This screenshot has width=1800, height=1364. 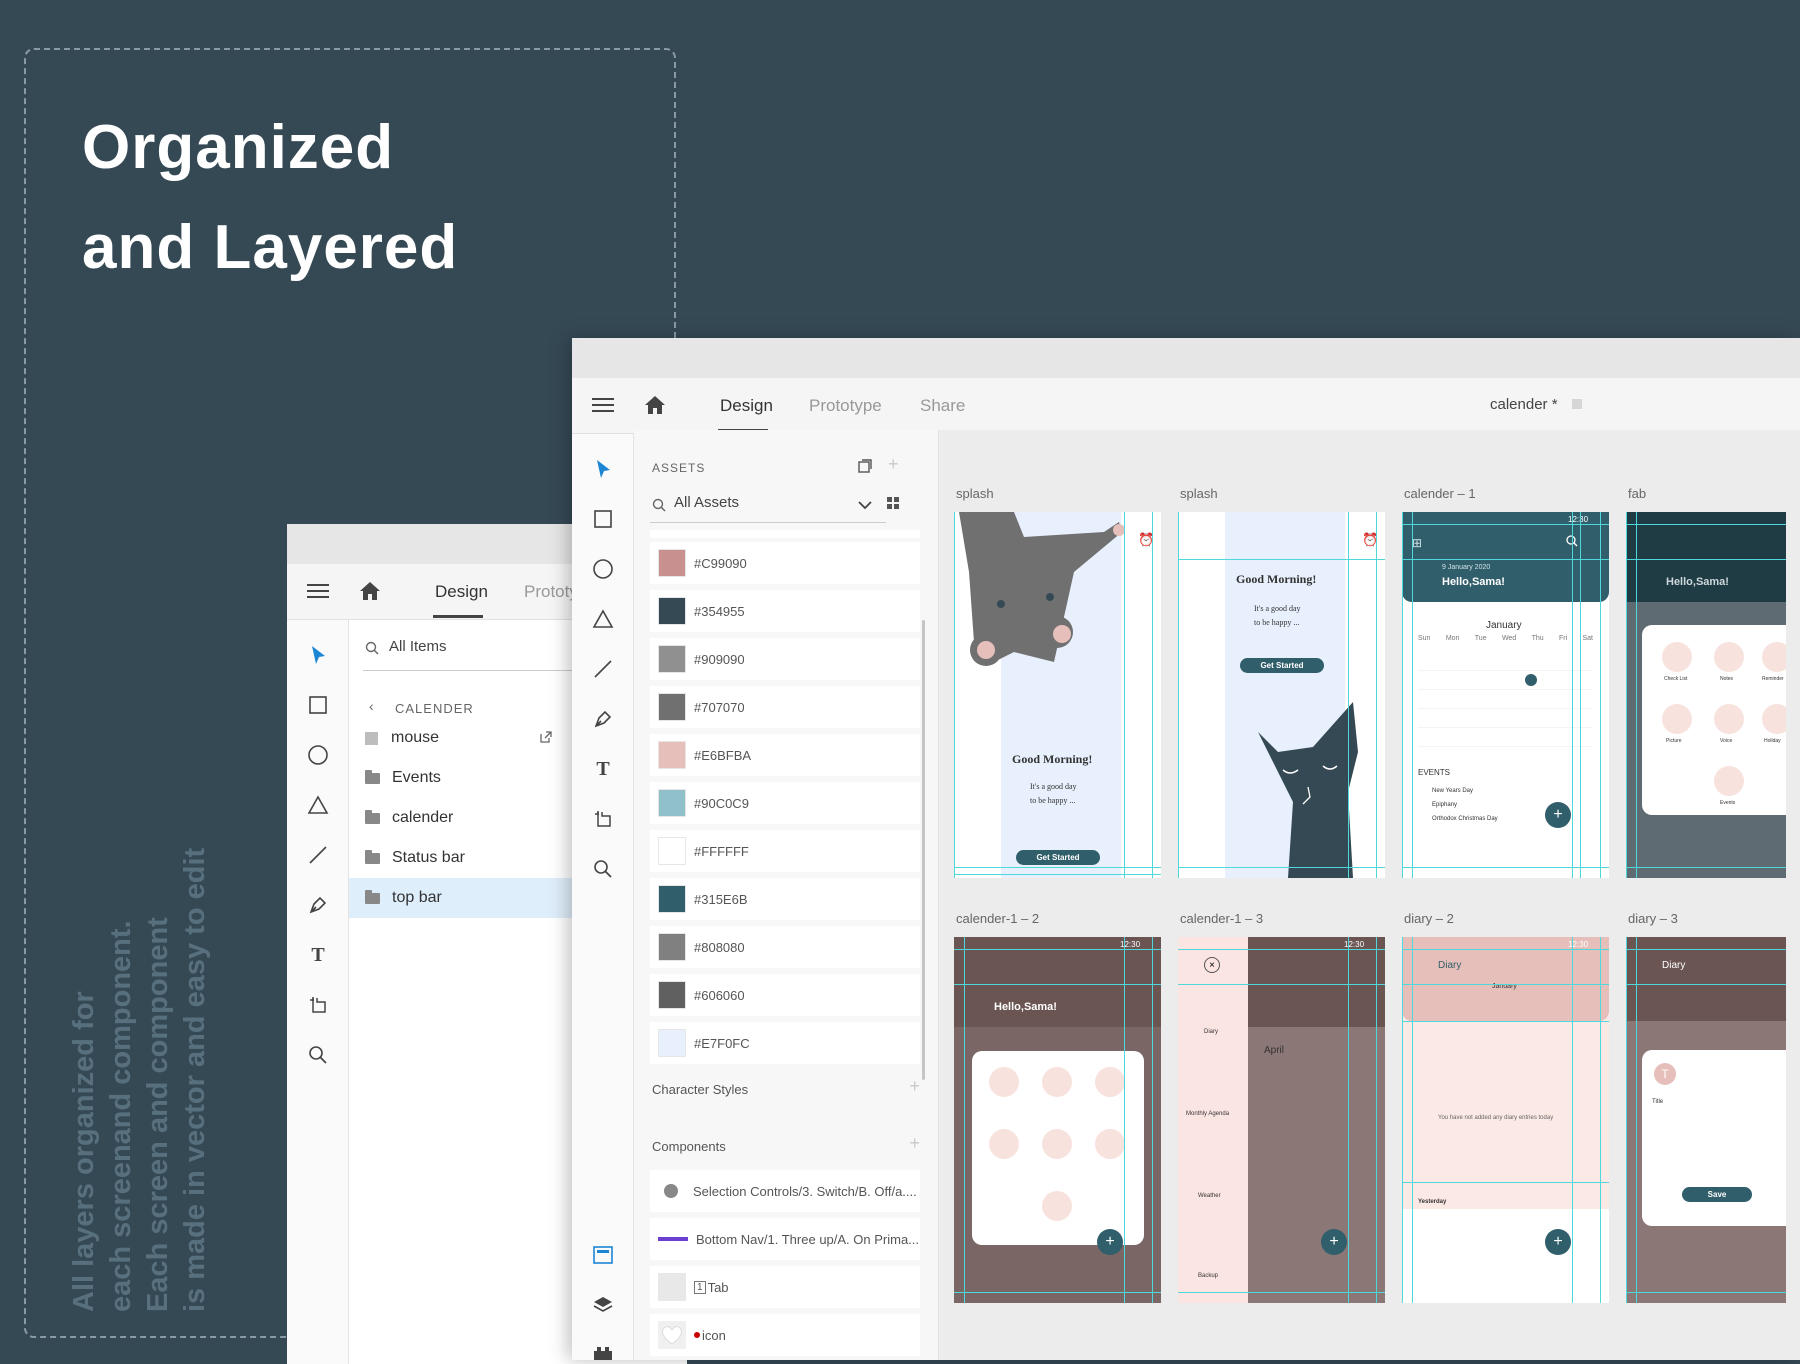 What do you see at coordinates (785, 611) in the screenshot?
I see `color-swatch-row: #354955` at bounding box center [785, 611].